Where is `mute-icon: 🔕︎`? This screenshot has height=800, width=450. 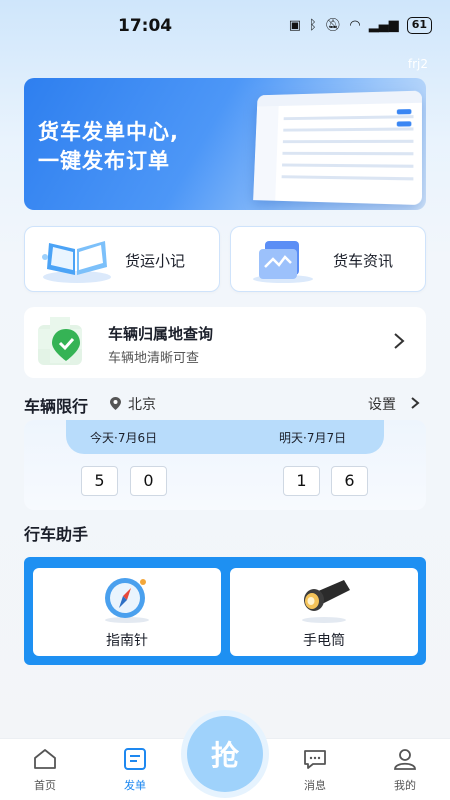
mute-icon: 🔕︎ is located at coordinates (333, 25).